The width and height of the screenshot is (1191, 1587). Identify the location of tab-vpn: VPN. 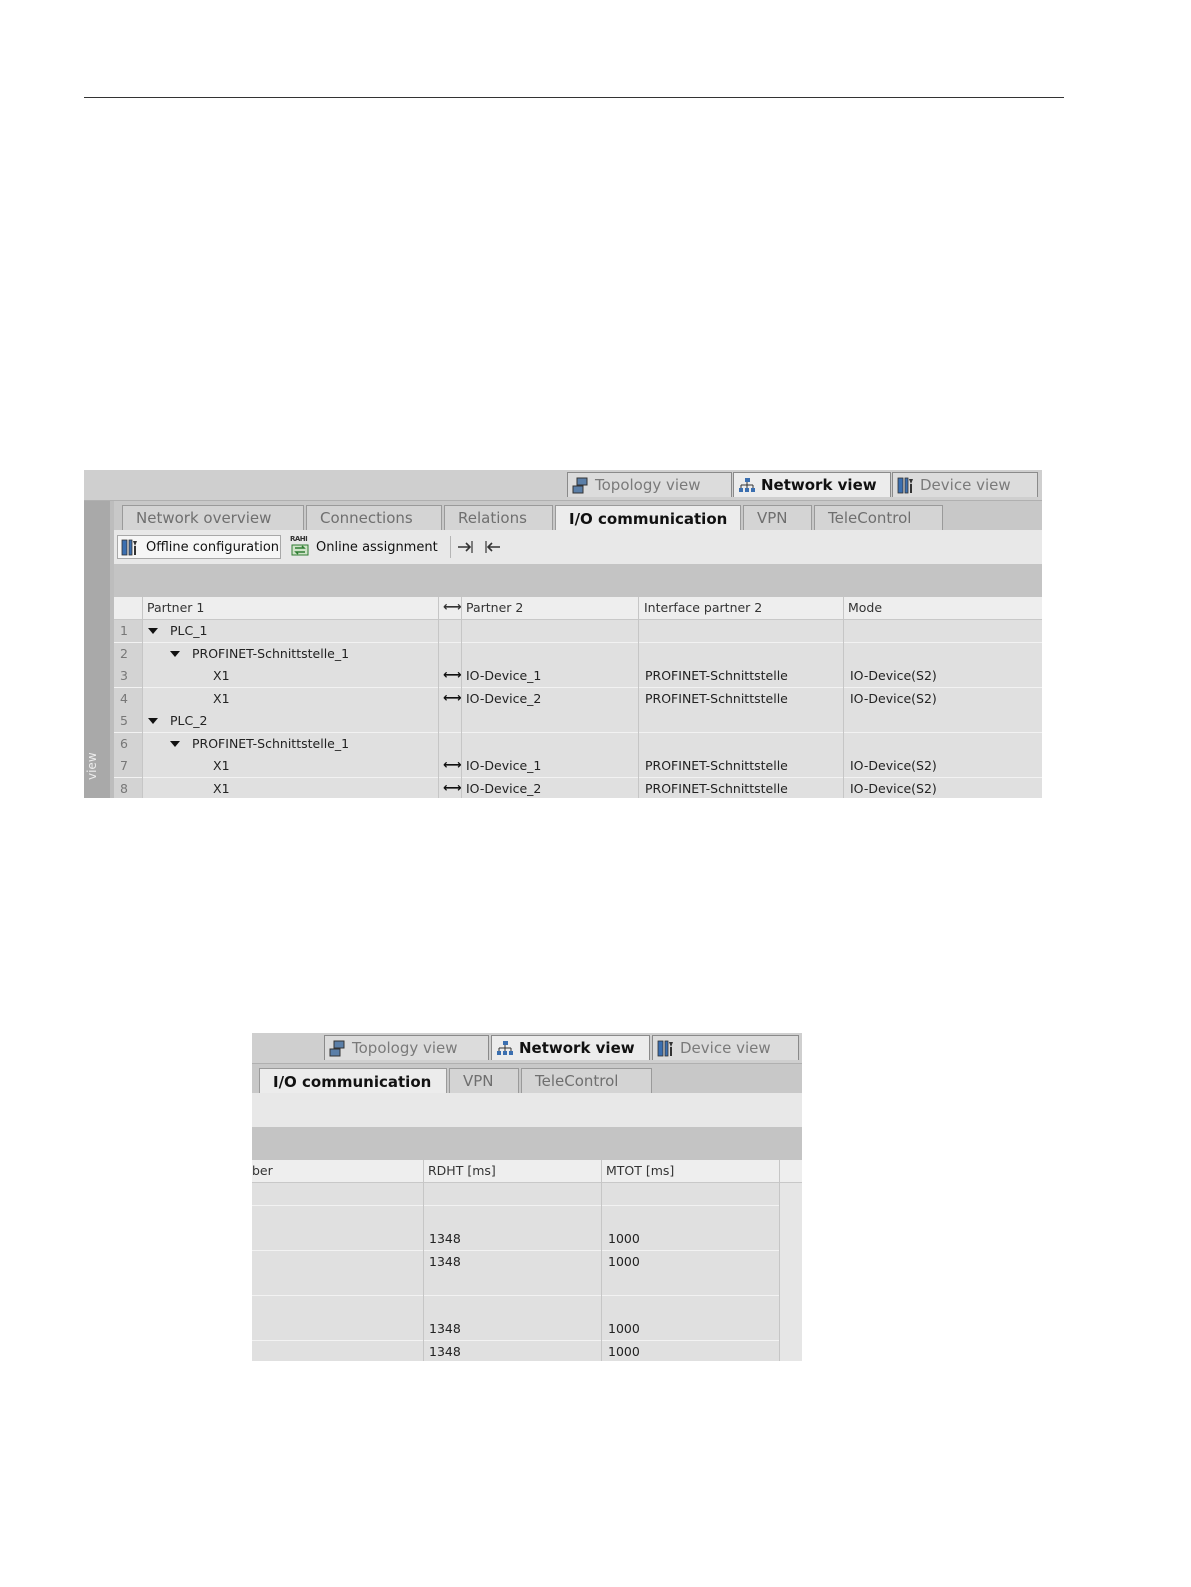
(777, 517).